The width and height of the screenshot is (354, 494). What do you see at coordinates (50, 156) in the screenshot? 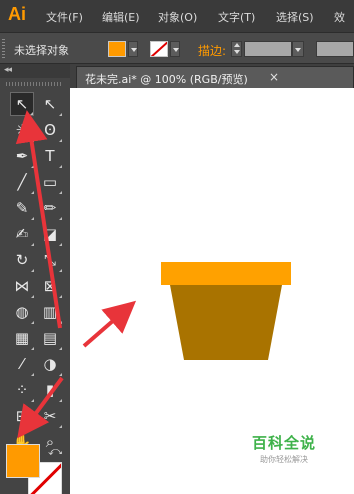
I see `type-tool-icon: T` at bounding box center [50, 156].